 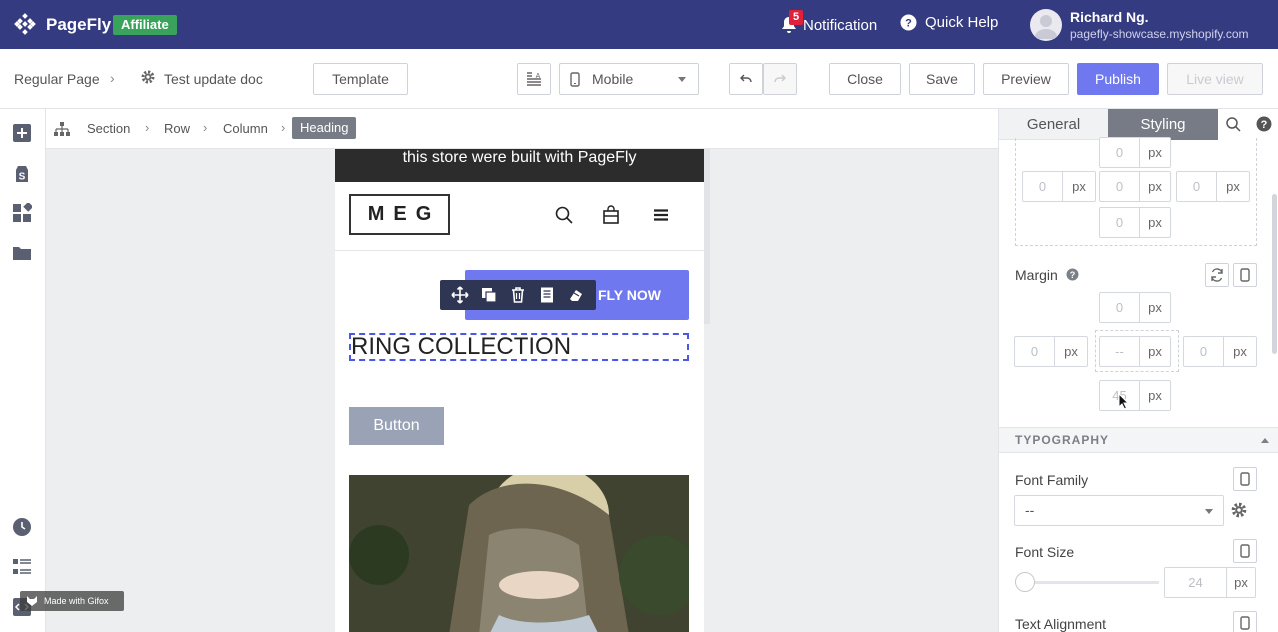 I want to click on quick-help-button: ? Quick Help, so click(x=949, y=22).